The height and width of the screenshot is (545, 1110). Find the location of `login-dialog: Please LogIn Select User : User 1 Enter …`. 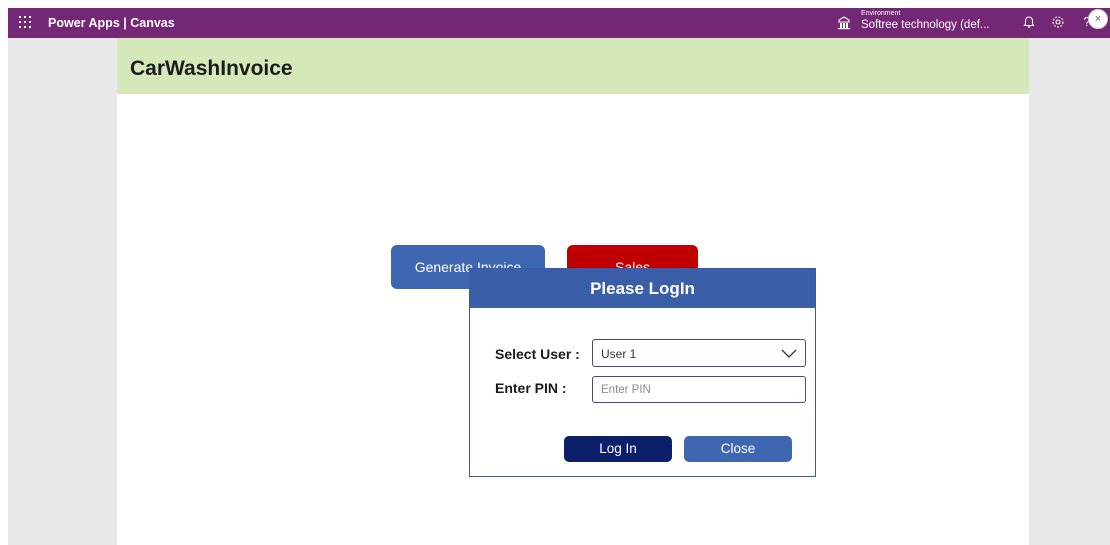

login-dialog: Please LogIn Select User : User 1 Enter … is located at coordinates (642, 372).